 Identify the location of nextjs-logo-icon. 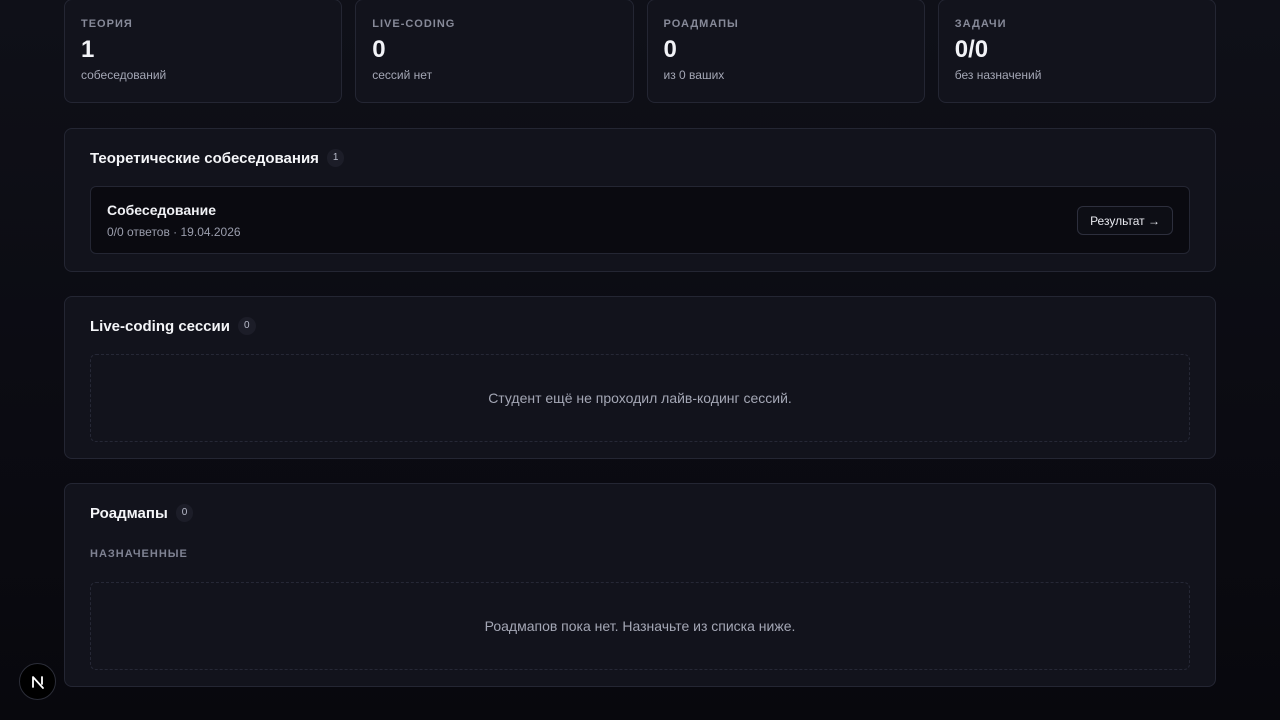
(37, 682).